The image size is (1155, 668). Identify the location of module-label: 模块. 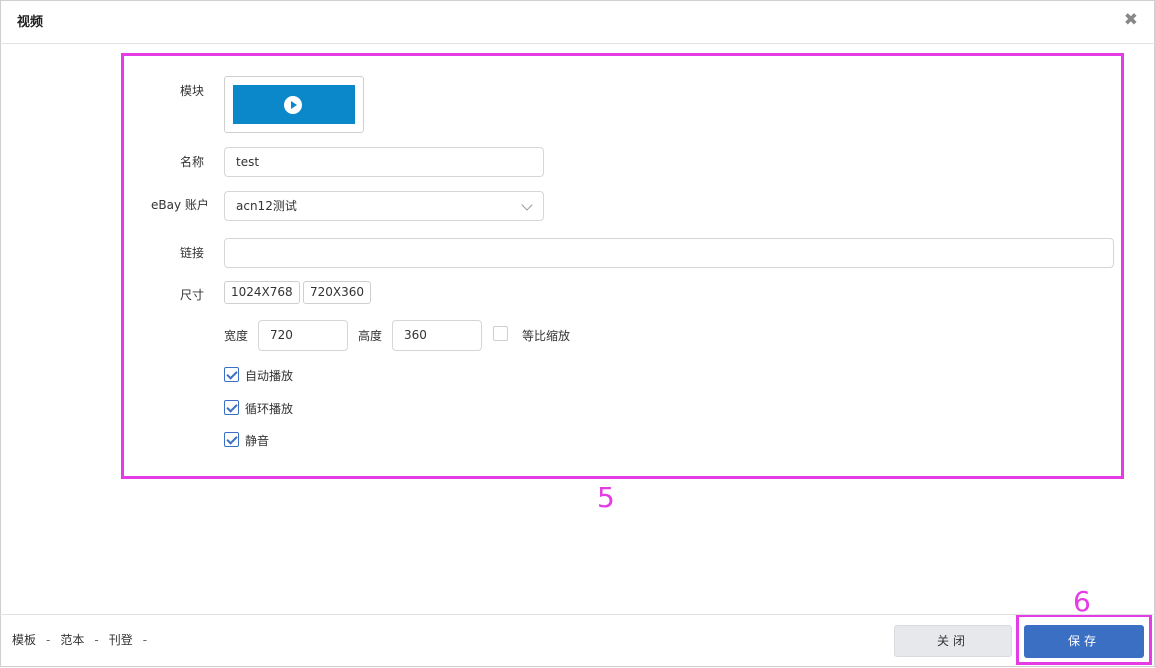
(192, 91).